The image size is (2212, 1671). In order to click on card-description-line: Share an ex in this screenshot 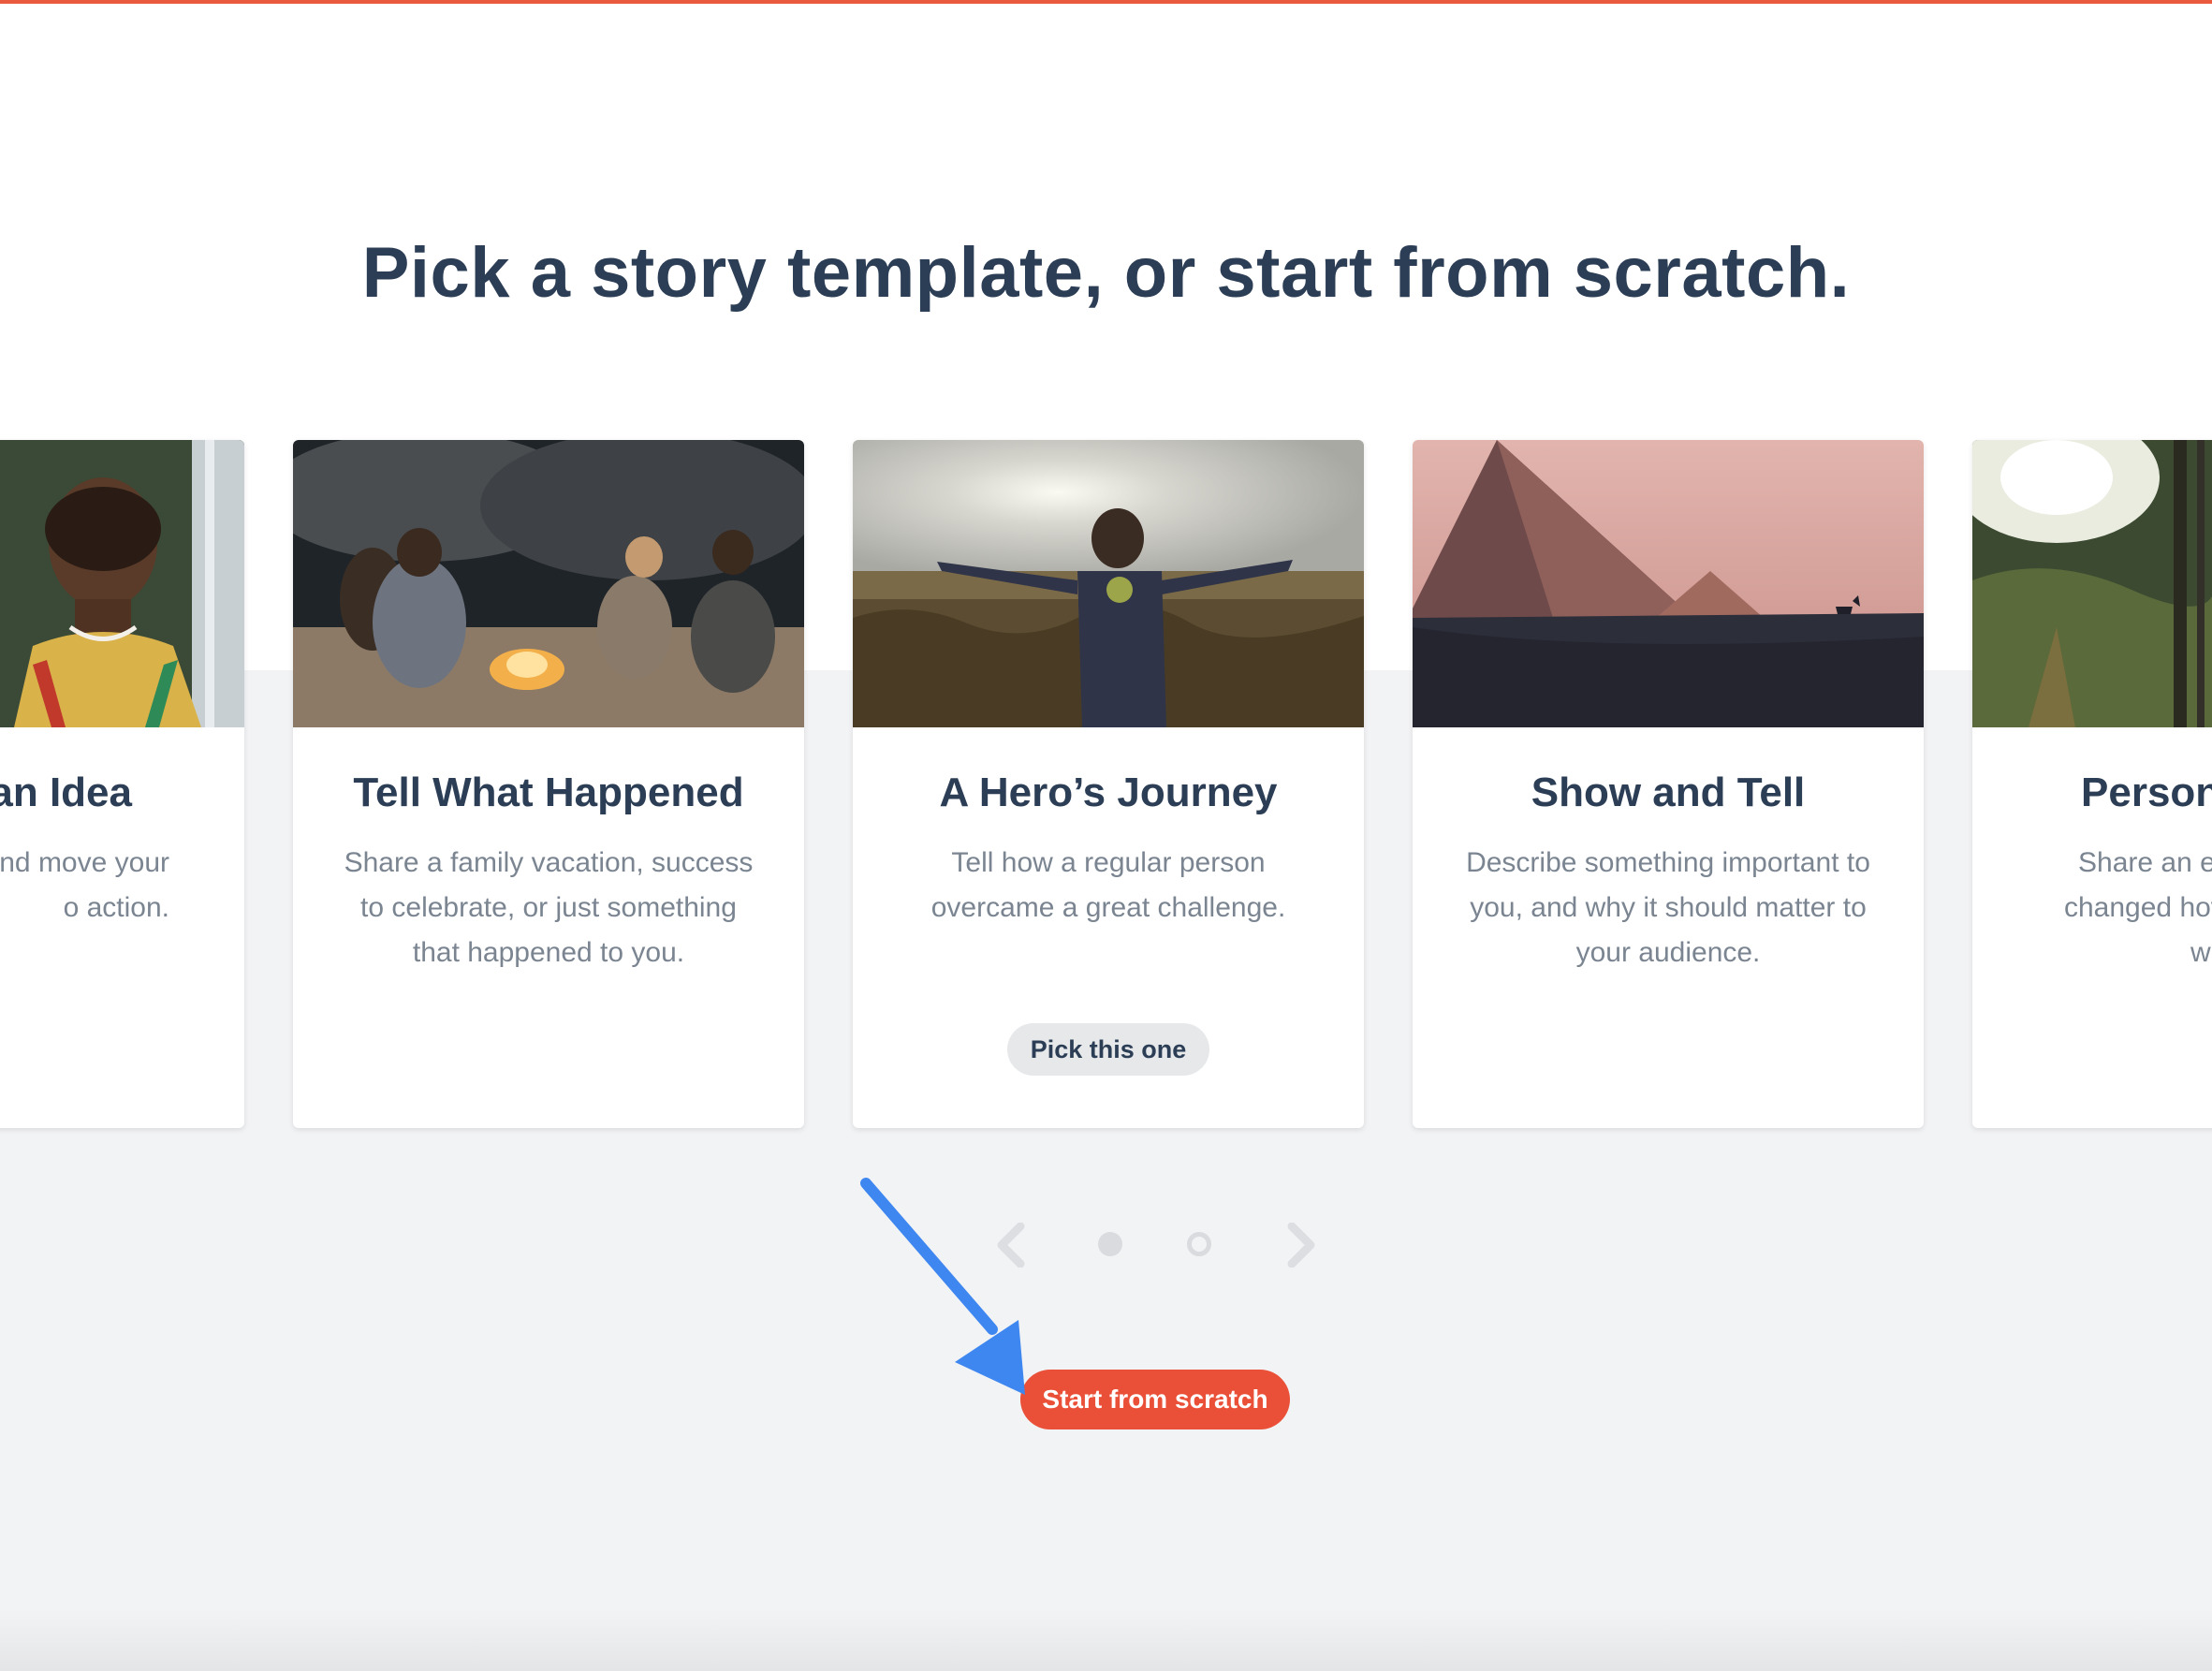, I will do `click(2145, 863)`.